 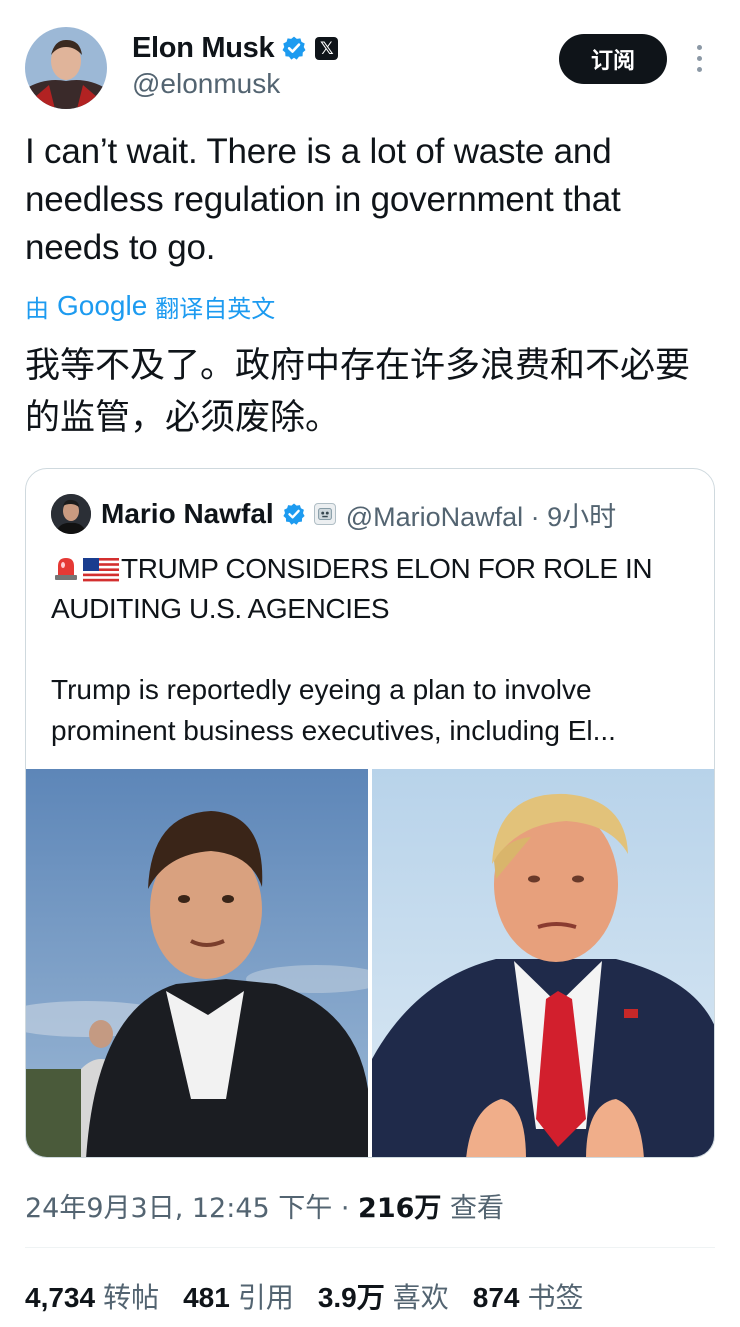 I want to click on tweet-meta: 24年9月3日, 12:45 下午 · 216万 查看, so click(x=264, y=1205).